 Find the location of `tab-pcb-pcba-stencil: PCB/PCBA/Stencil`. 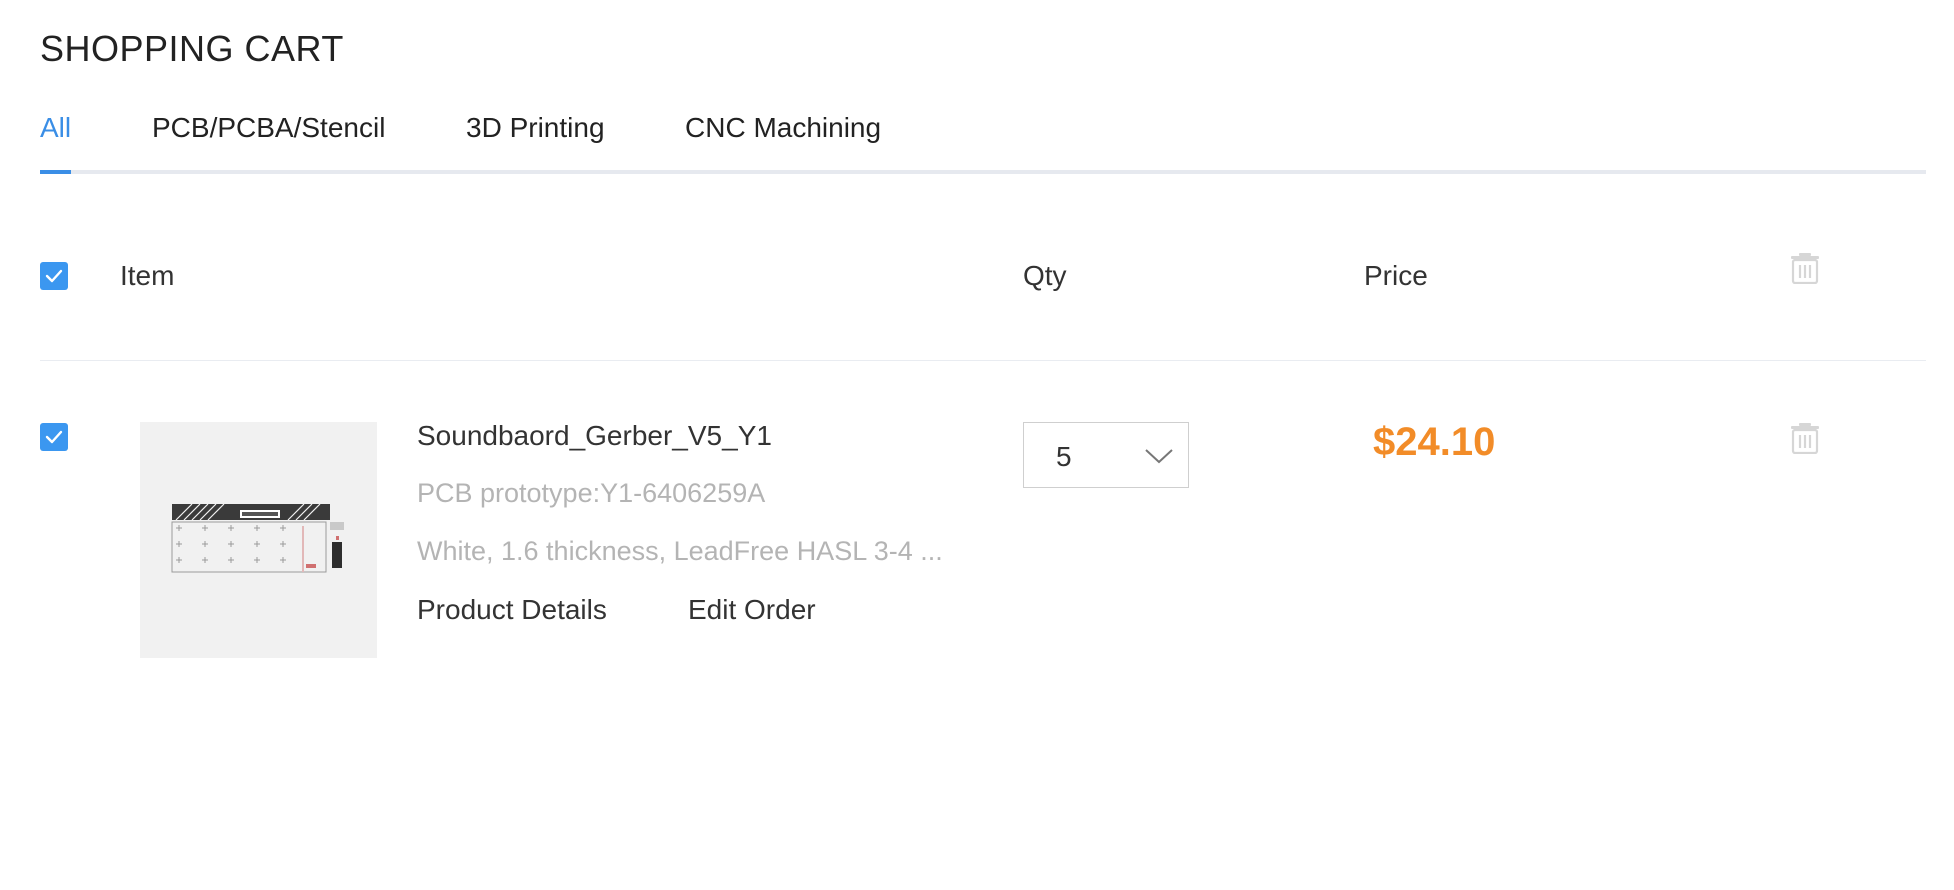

tab-pcb-pcba-stencil: PCB/PCBA/Stencil is located at coordinates (268, 141).